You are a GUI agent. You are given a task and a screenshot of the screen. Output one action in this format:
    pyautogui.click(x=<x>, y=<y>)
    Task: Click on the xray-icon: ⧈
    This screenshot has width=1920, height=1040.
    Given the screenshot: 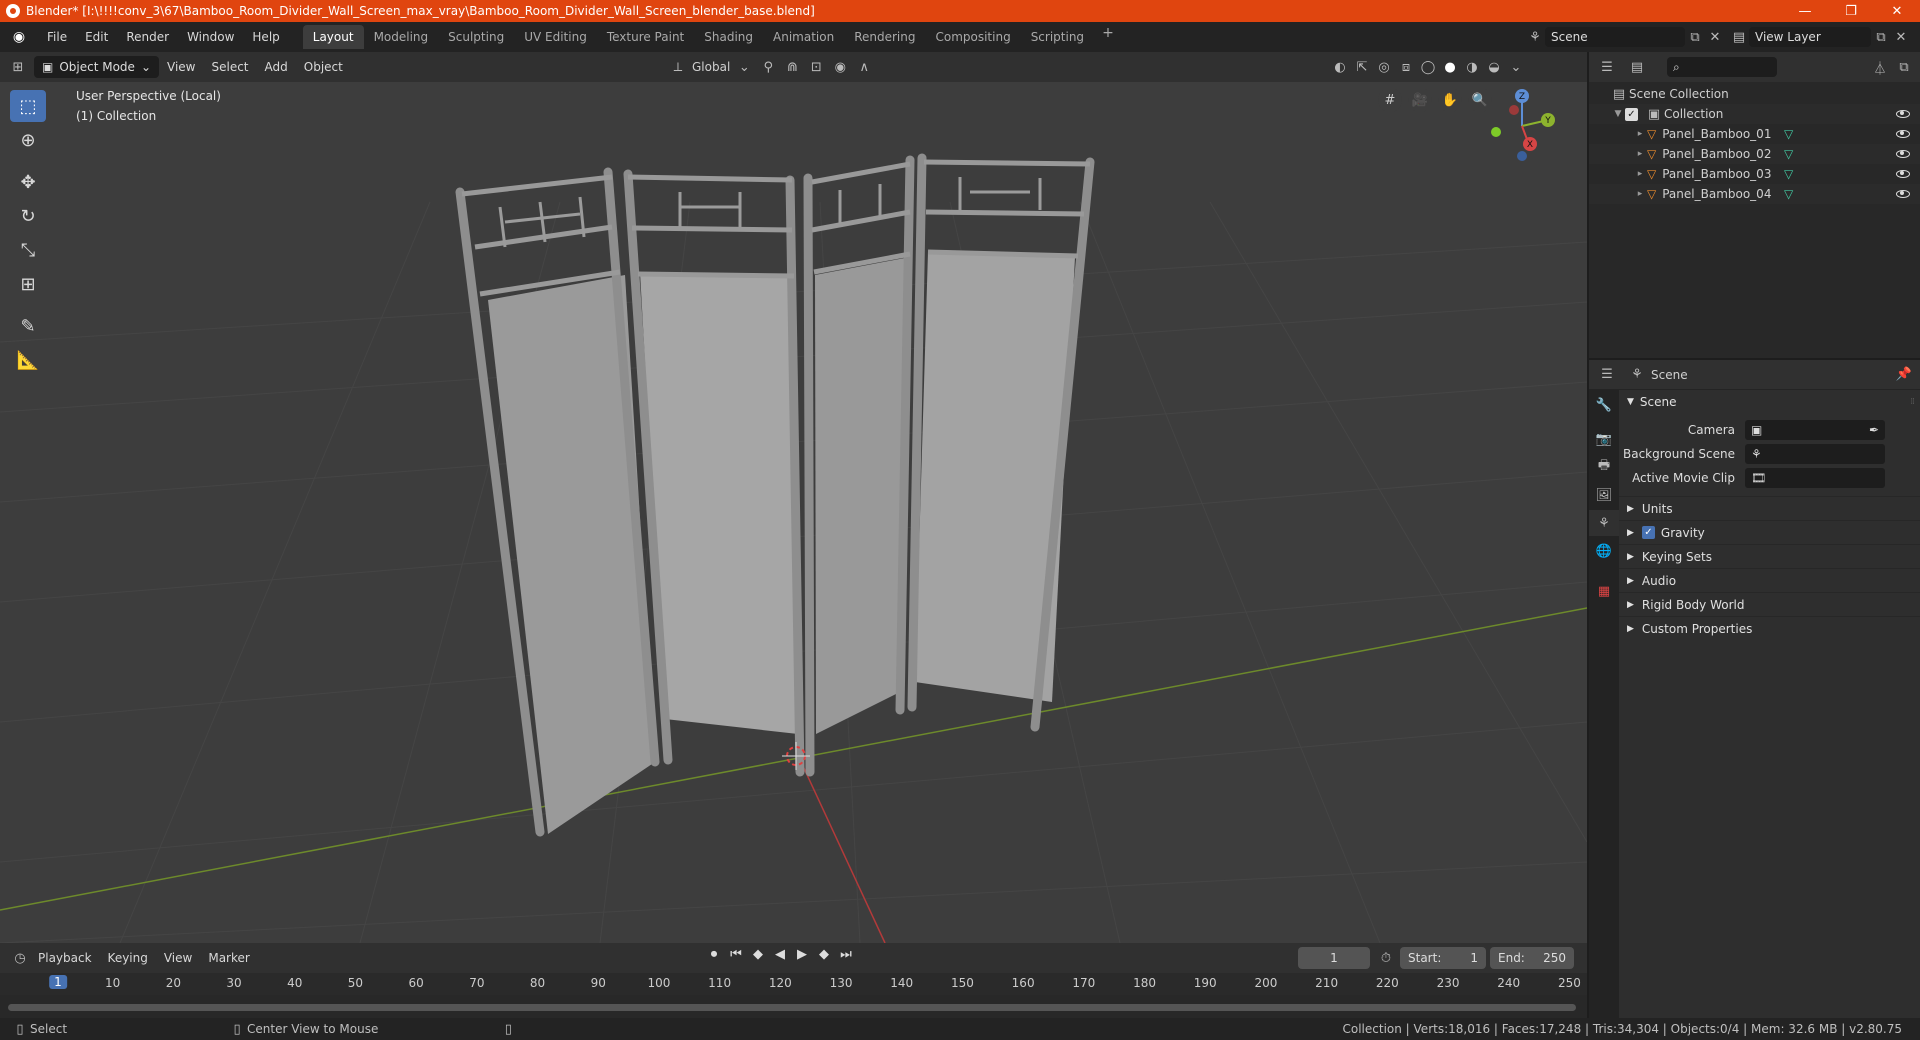 What is the action you would take?
    pyautogui.click(x=1406, y=67)
    